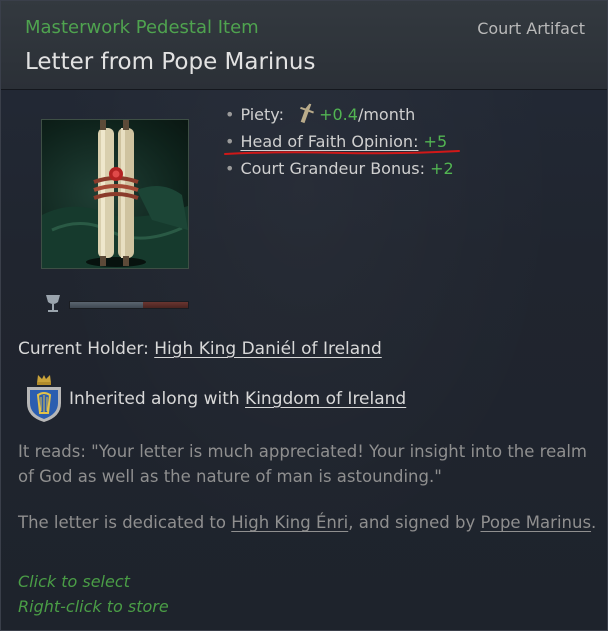 Image resolution: width=608 pixels, height=631 pixels. I want to click on modifier-piety: • Piety: +0.4/month, so click(339, 114).